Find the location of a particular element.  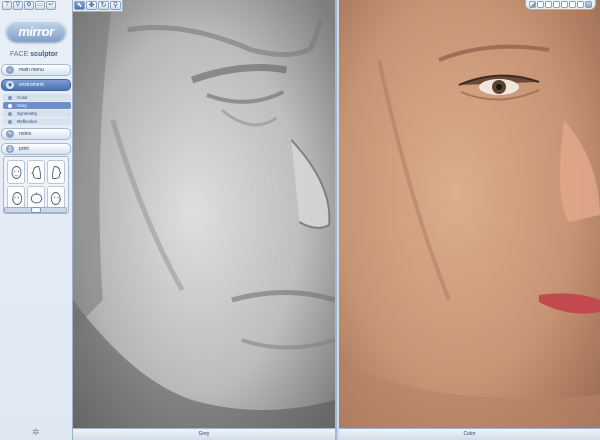

submenu-item-label: Color is located at coordinates (22, 97).